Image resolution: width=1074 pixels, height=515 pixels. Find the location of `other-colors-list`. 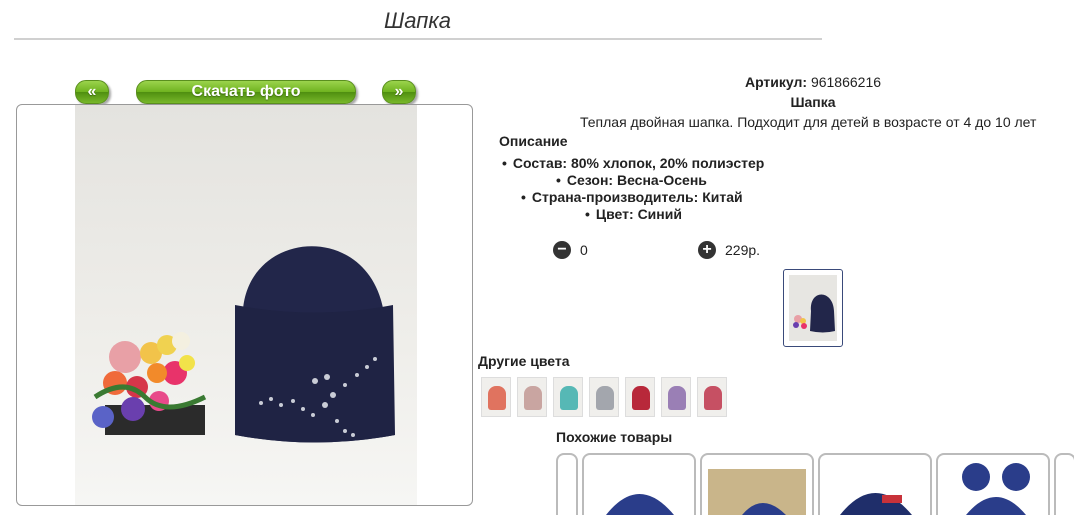

other-colors-list is located at coordinates (604, 397).